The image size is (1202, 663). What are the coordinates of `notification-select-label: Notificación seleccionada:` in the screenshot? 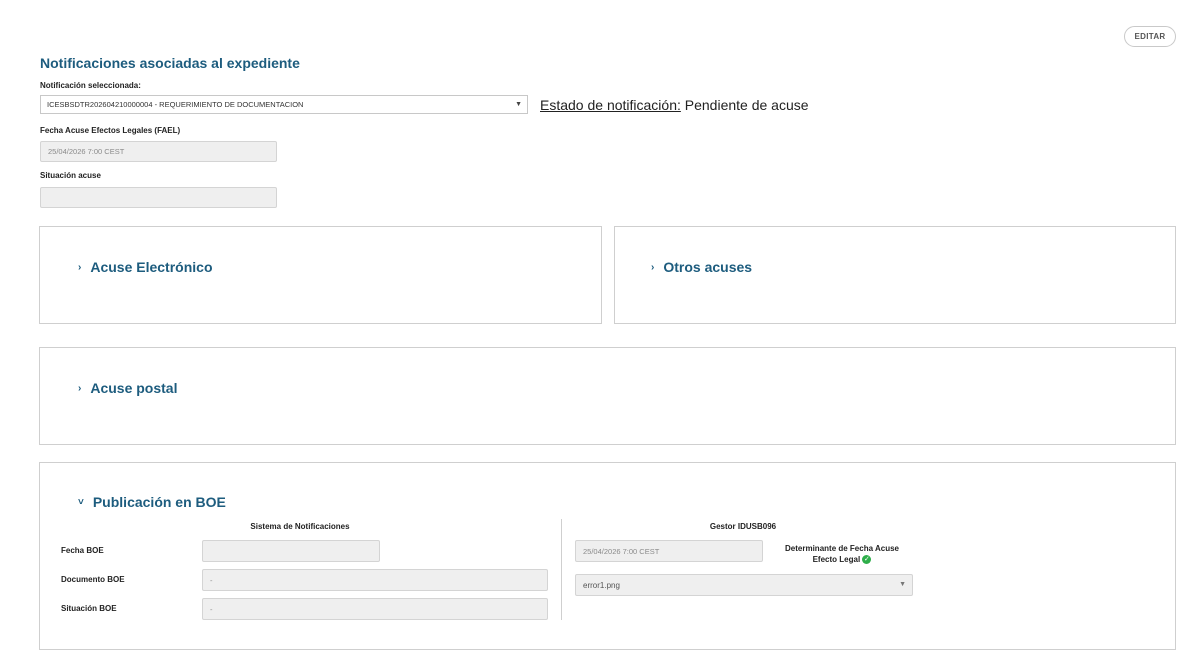 It's located at (90, 85).